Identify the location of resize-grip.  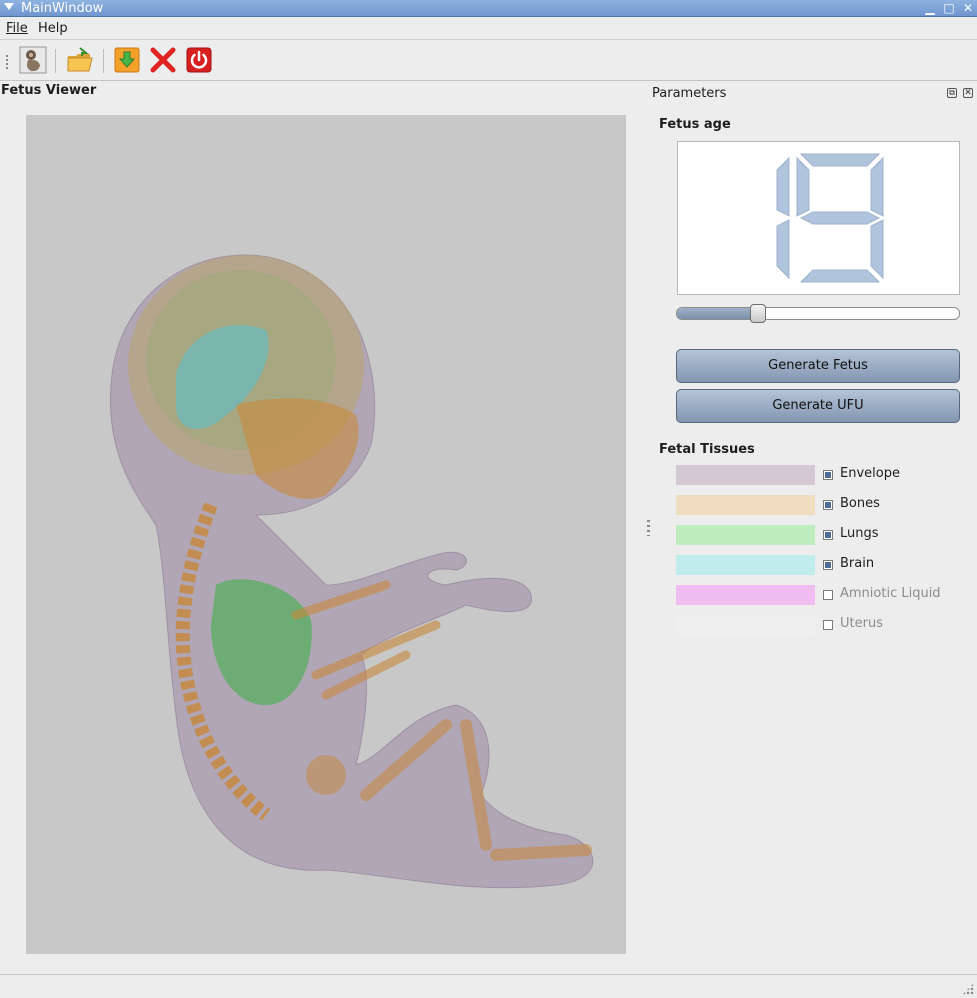
(968, 989).